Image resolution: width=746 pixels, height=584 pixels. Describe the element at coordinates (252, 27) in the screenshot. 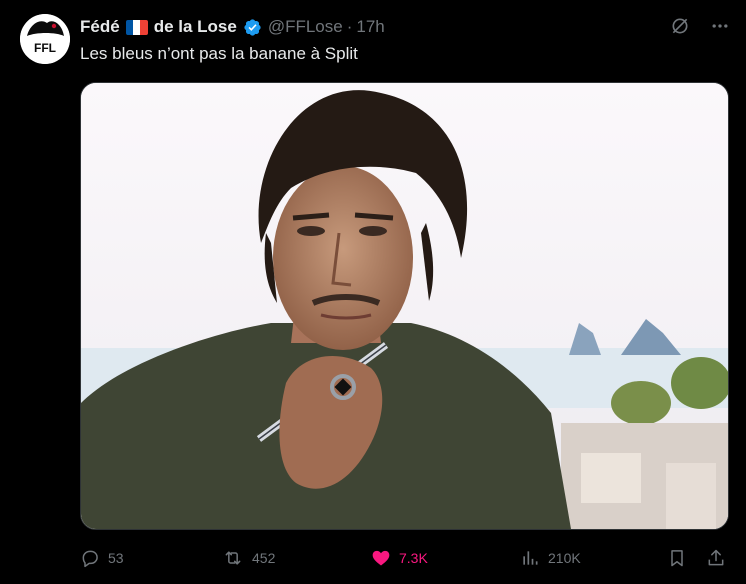

I see `verified-badge-icon` at that location.